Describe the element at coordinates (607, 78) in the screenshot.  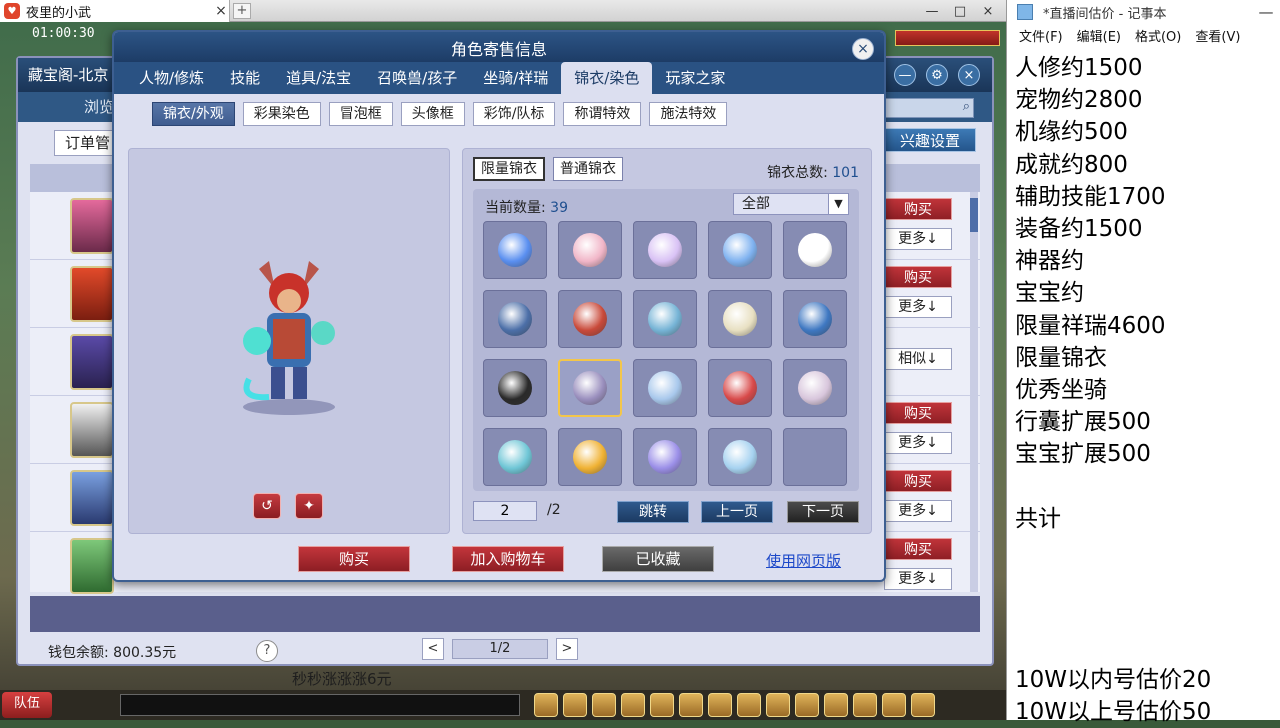
I see `tab-costumes: 锦衣/染色` at that location.